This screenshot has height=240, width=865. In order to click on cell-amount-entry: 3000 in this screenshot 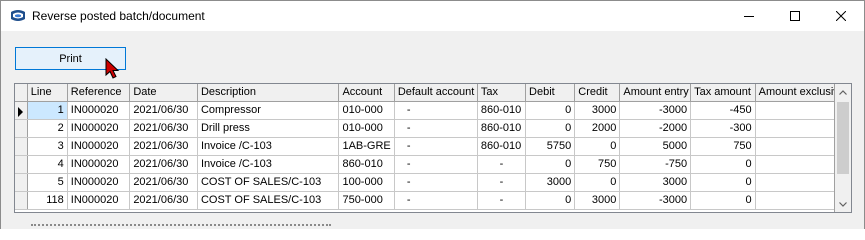, I will do `click(655, 182)`.